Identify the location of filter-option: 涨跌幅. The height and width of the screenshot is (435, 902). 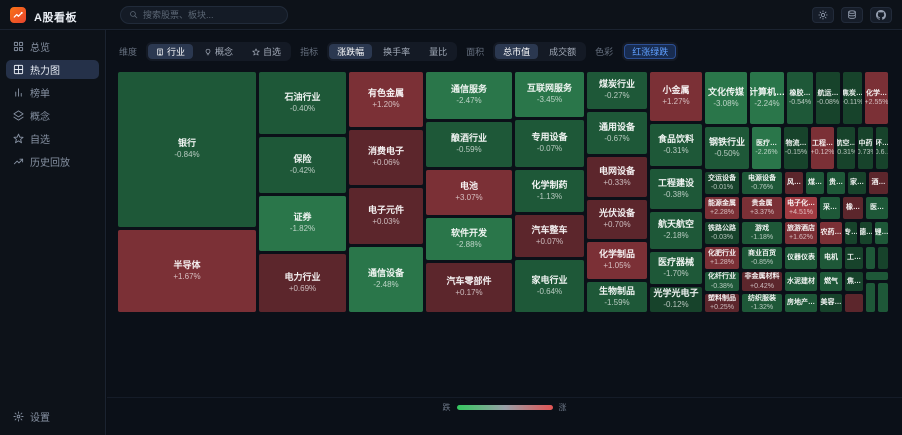
(351, 51).